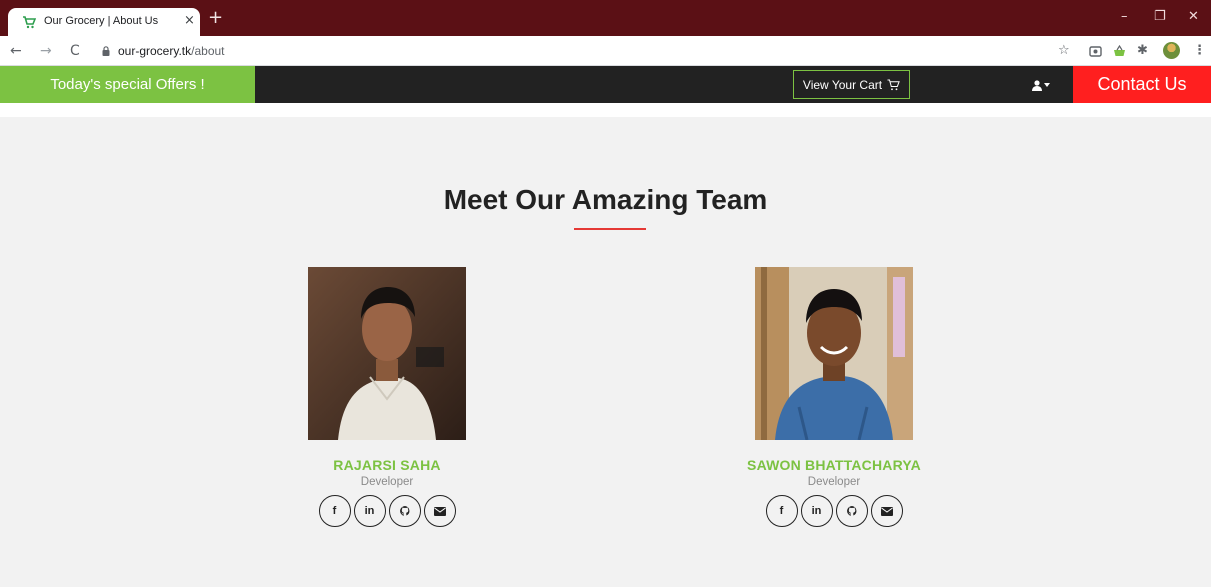 The width and height of the screenshot is (1211, 587). Describe the element at coordinates (1171, 50) in the screenshot. I see `profile-avatar` at that location.